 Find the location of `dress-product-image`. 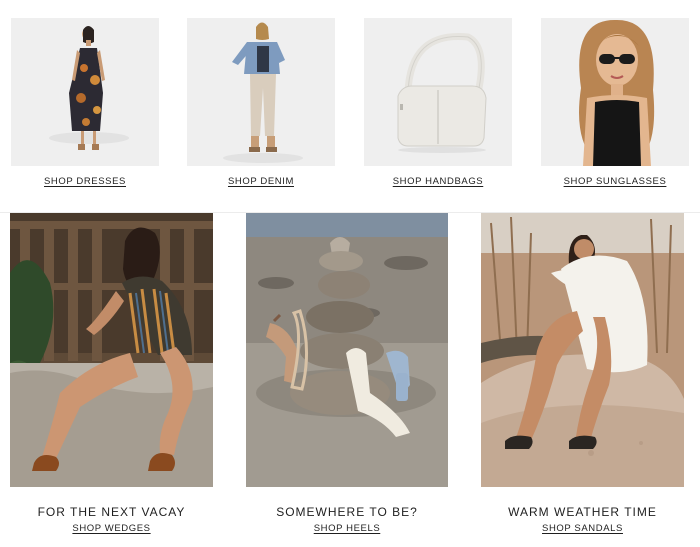

dress-product-image is located at coordinates (85, 92).